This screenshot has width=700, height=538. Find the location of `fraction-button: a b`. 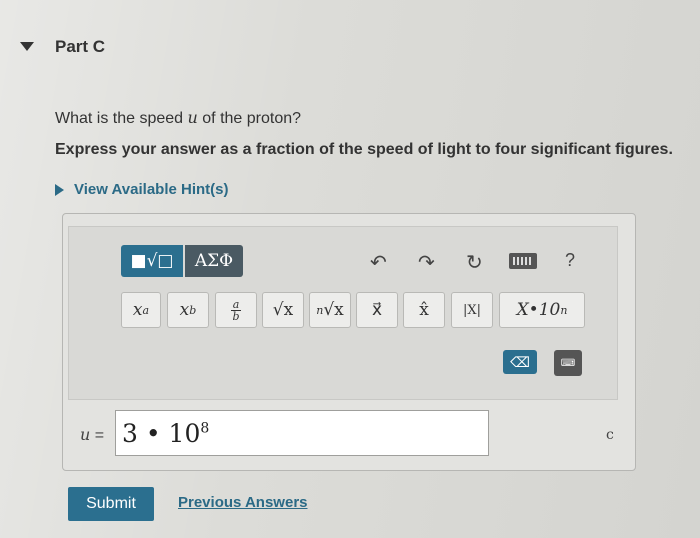

fraction-button: a b is located at coordinates (236, 310).